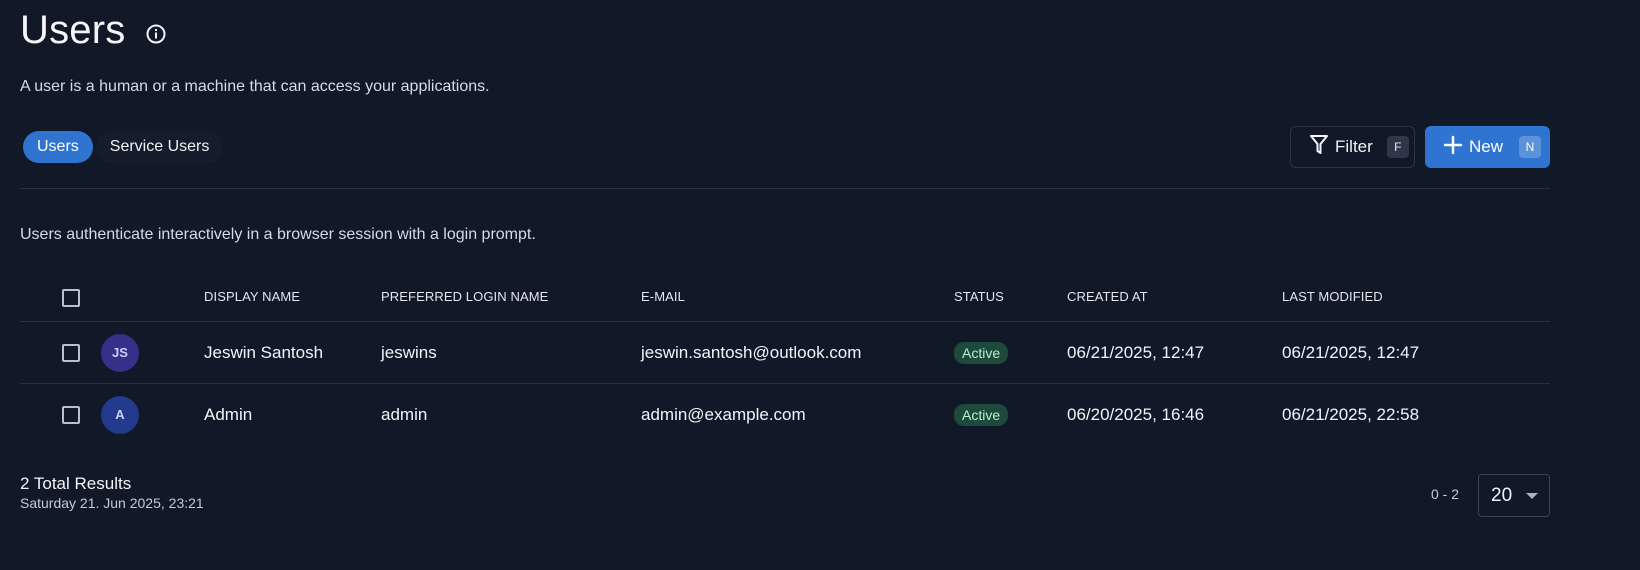 The width and height of the screenshot is (1640, 570). I want to click on column-header-last-modified: LAST MODIFIED, so click(1332, 296).